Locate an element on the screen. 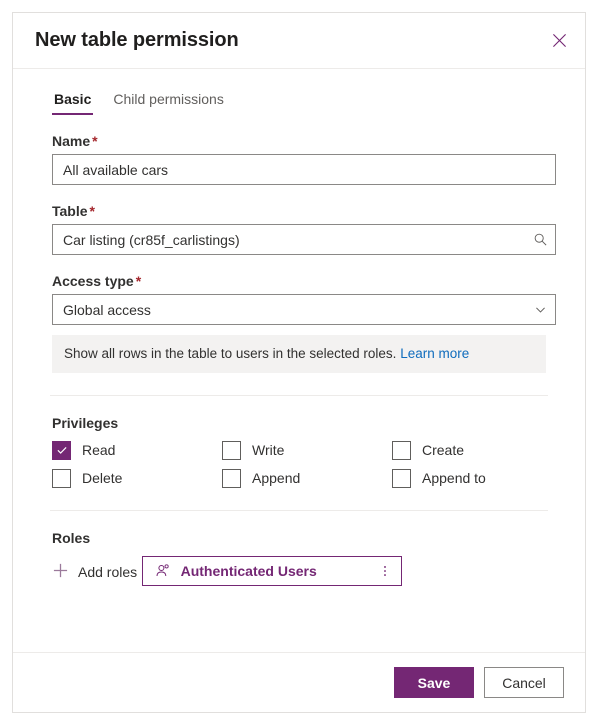 The image size is (599, 725). name-label-text: Name is located at coordinates (71, 141).